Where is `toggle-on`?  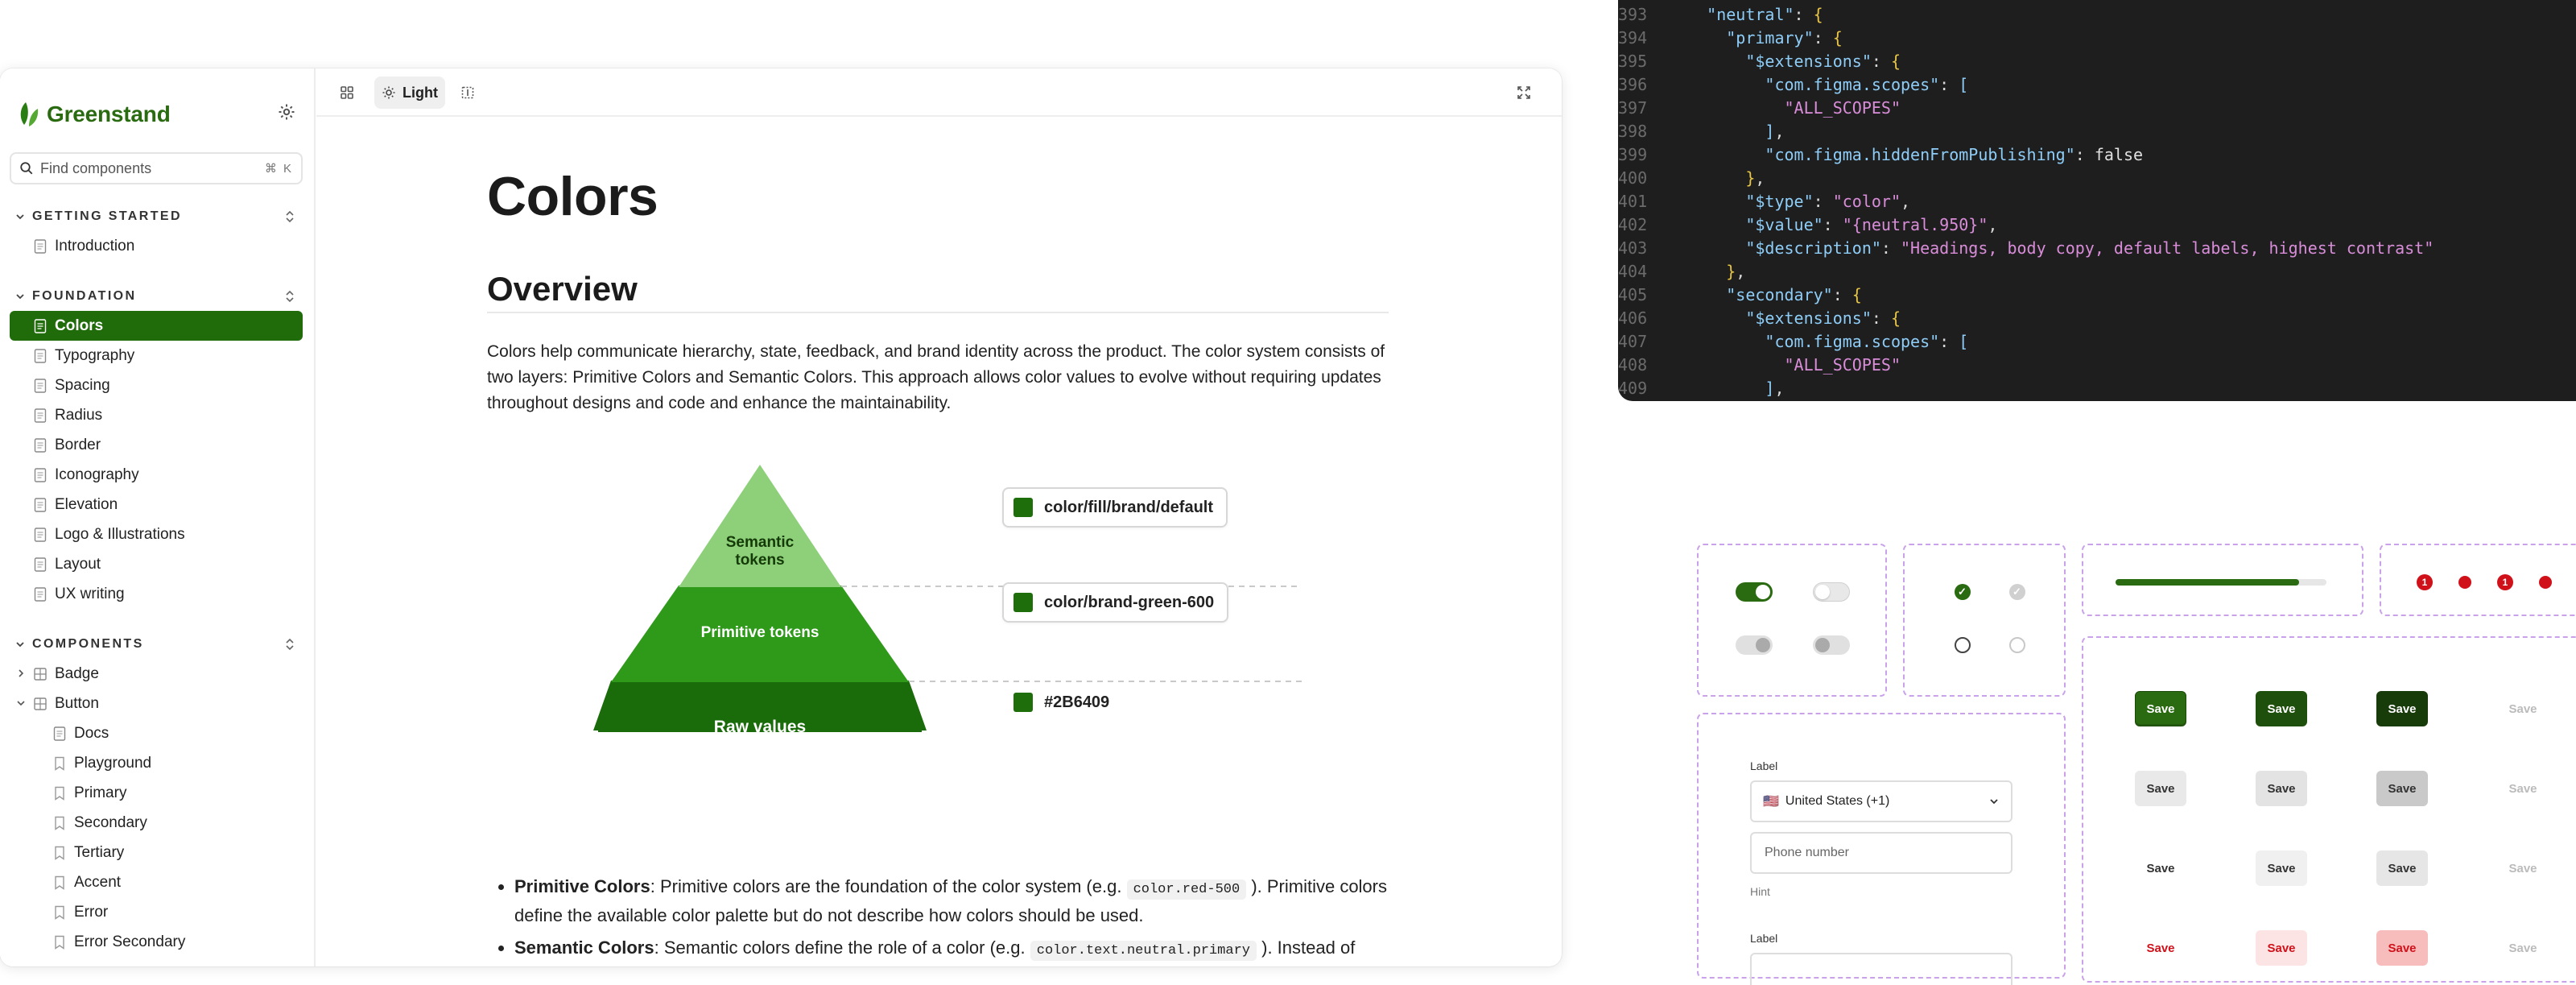 toggle-on is located at coordinates (1754, 592).